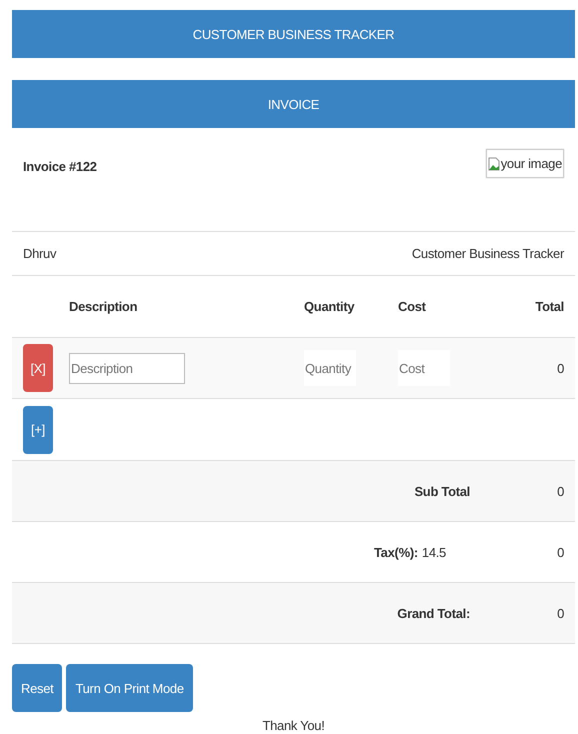  What do you see at coordinates (38, 368) in the screenshot?
I see `remove-row-button: [X]` at bounding box center [38, 368].